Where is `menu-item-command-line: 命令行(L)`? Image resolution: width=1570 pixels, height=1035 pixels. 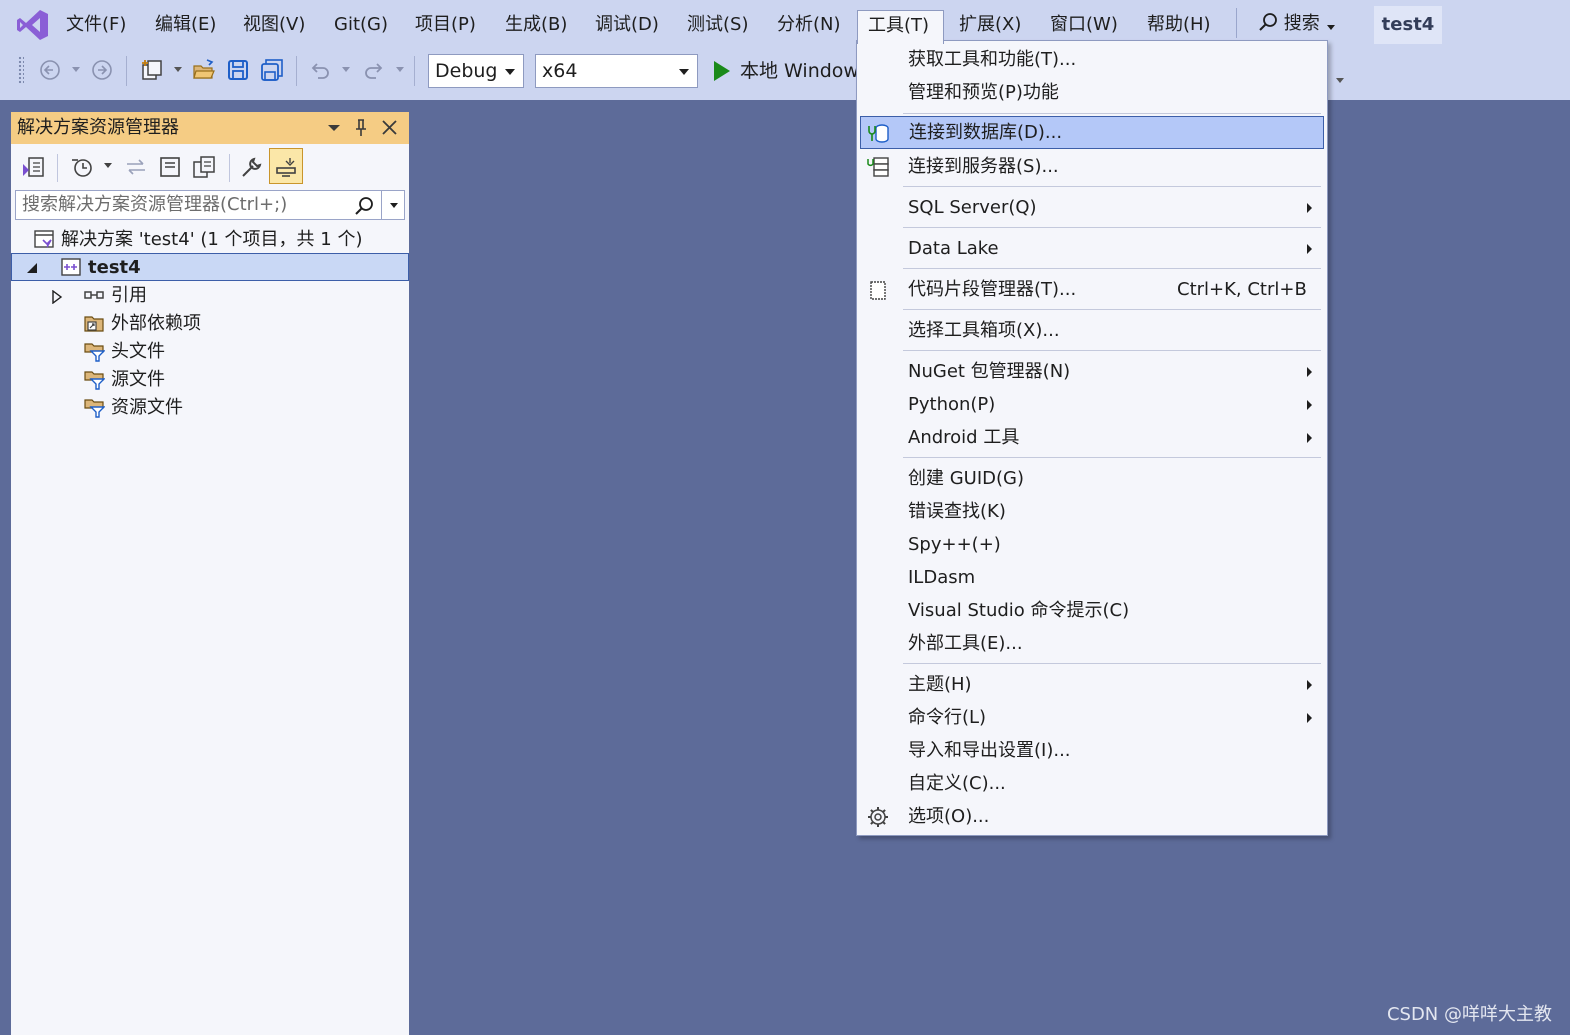
menu-item-command-line: 命令行(L) is located at coordinates (1092, 717).